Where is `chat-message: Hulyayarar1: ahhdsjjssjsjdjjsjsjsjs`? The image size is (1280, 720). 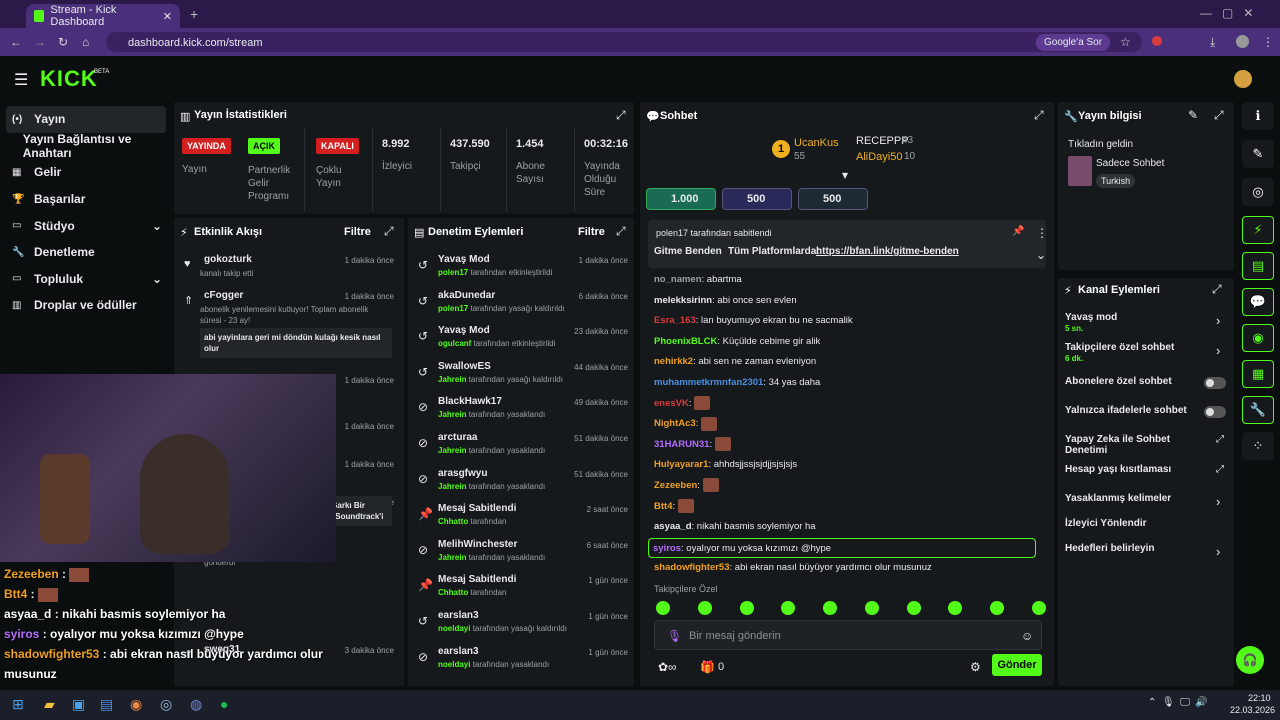 chat-message: Hulyayarar1: ahhdsjjssjsjdjjsjsjsjs is located at coordinates (849, 465).